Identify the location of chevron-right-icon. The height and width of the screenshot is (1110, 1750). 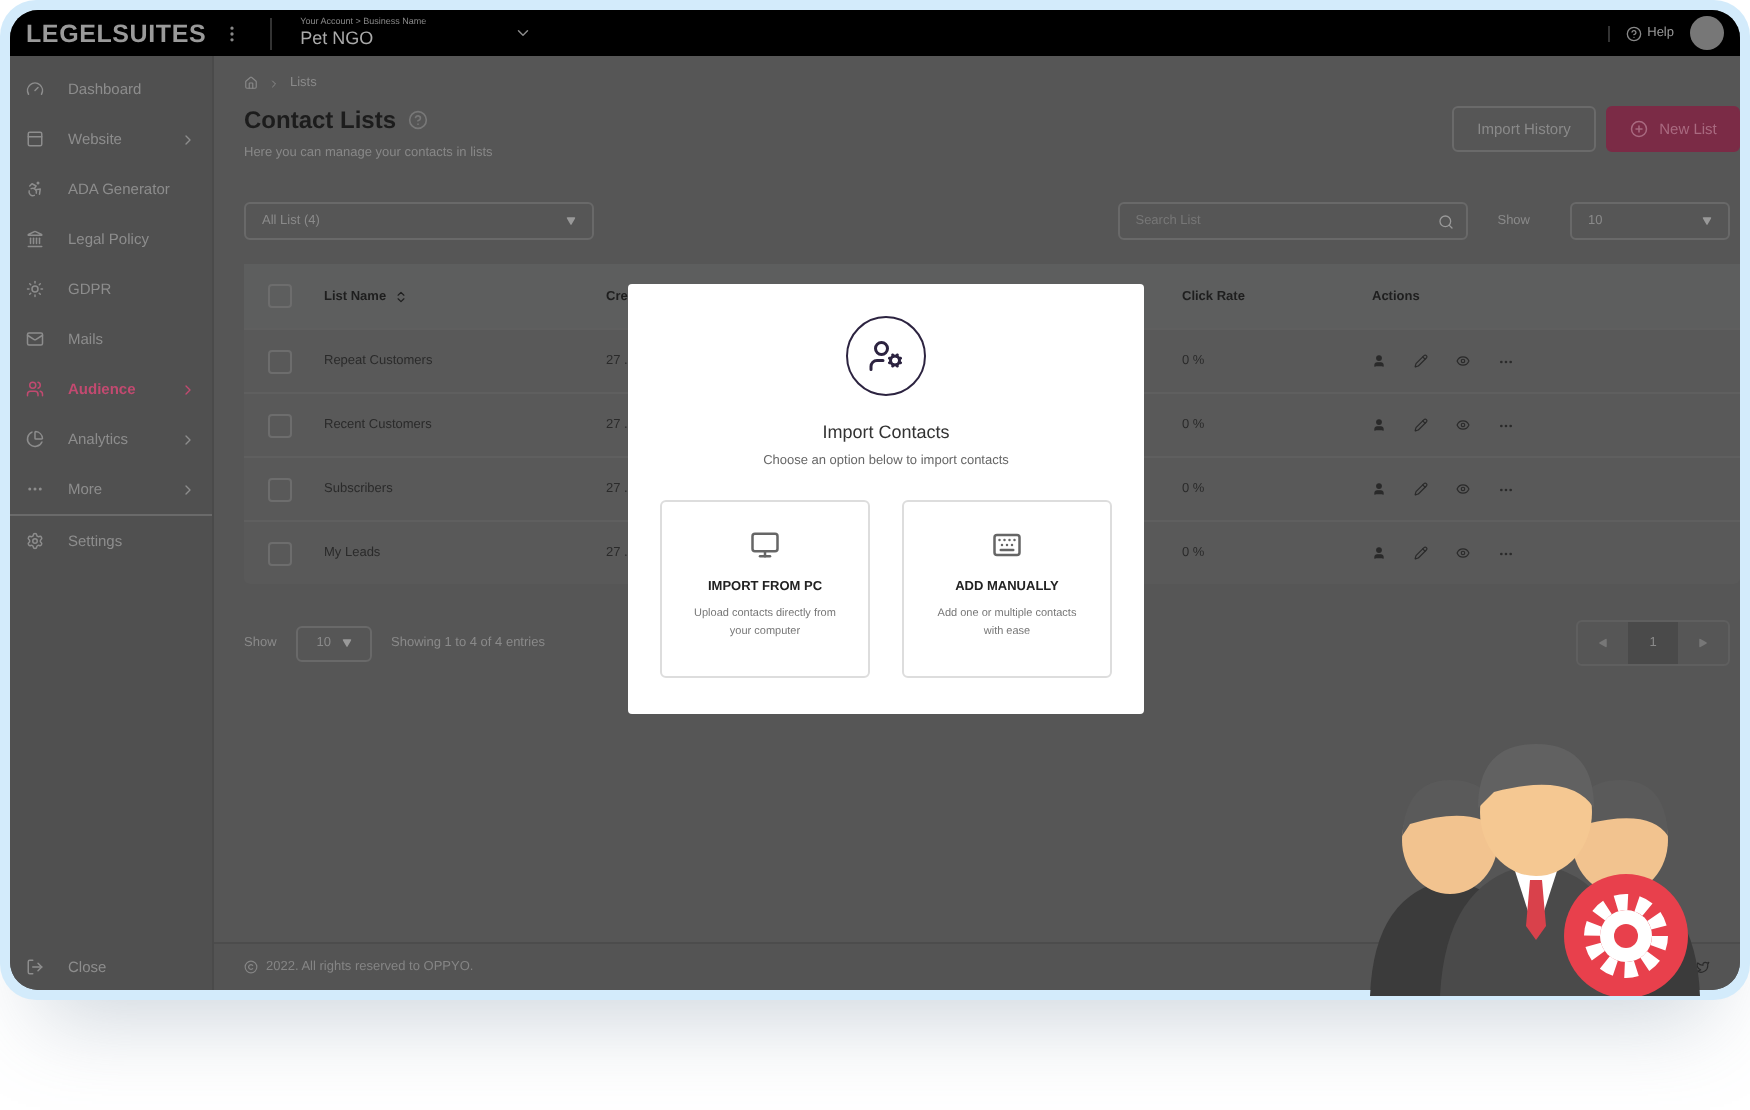
(274, 83).